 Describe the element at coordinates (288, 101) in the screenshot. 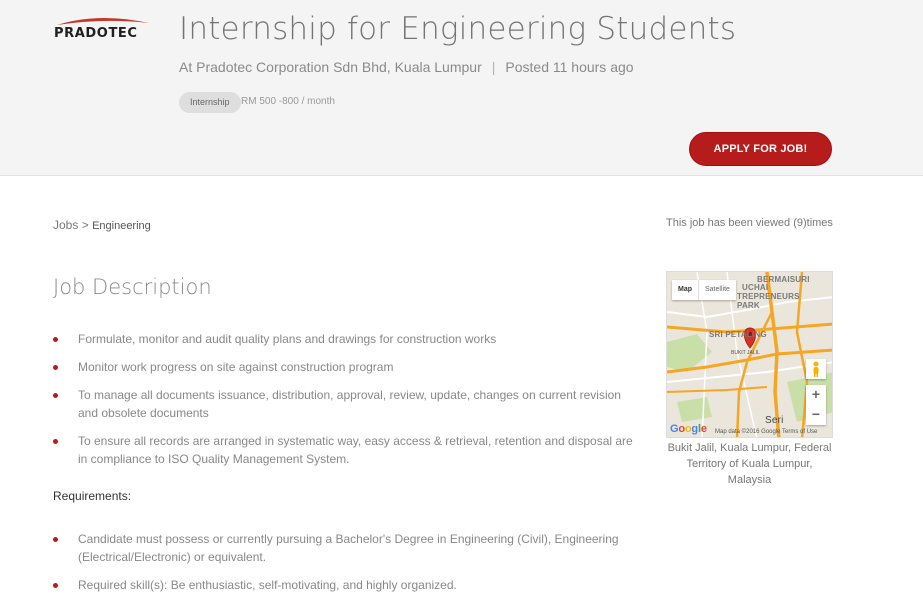

I see `salary-range: RM 500 -800 / month` at that location.